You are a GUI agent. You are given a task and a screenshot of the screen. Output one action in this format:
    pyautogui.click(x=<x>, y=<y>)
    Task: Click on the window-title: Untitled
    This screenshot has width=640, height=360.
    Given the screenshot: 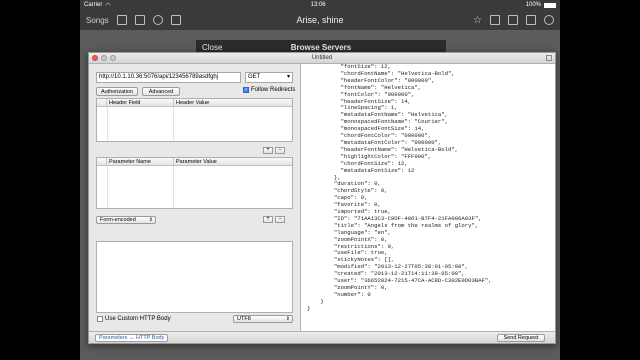 What is the action you would take?
    pyautogui.click(x=322, y=58)
    